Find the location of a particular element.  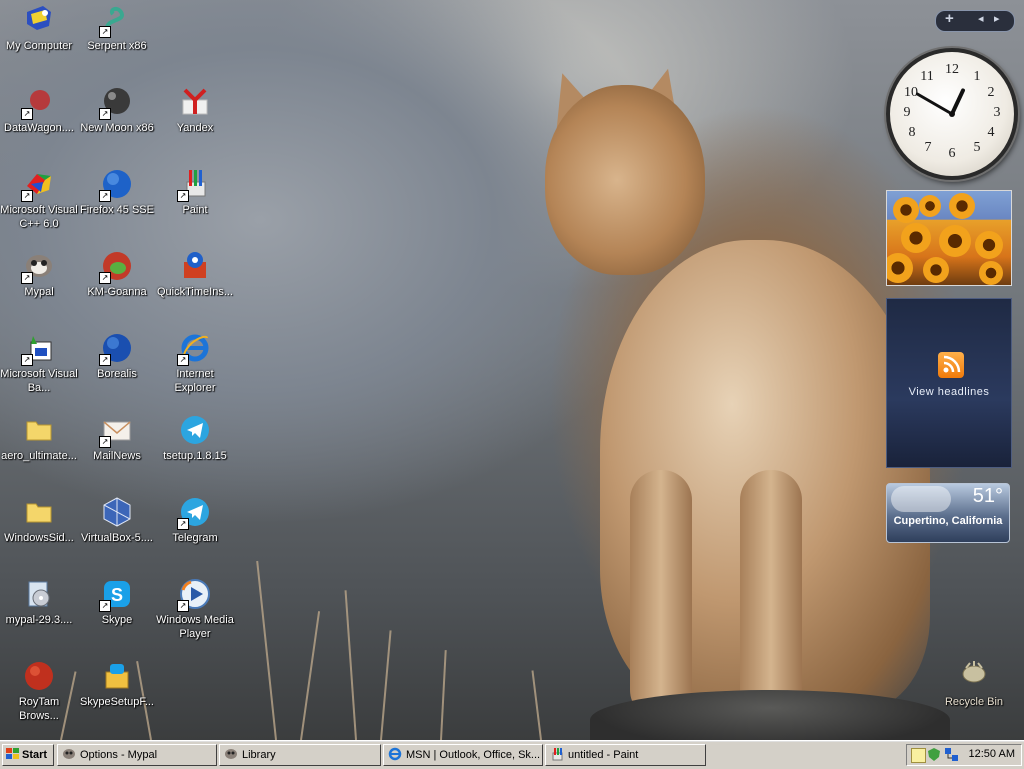

windows-media-player-icon: ↗ is located at coordinates (194, 595).